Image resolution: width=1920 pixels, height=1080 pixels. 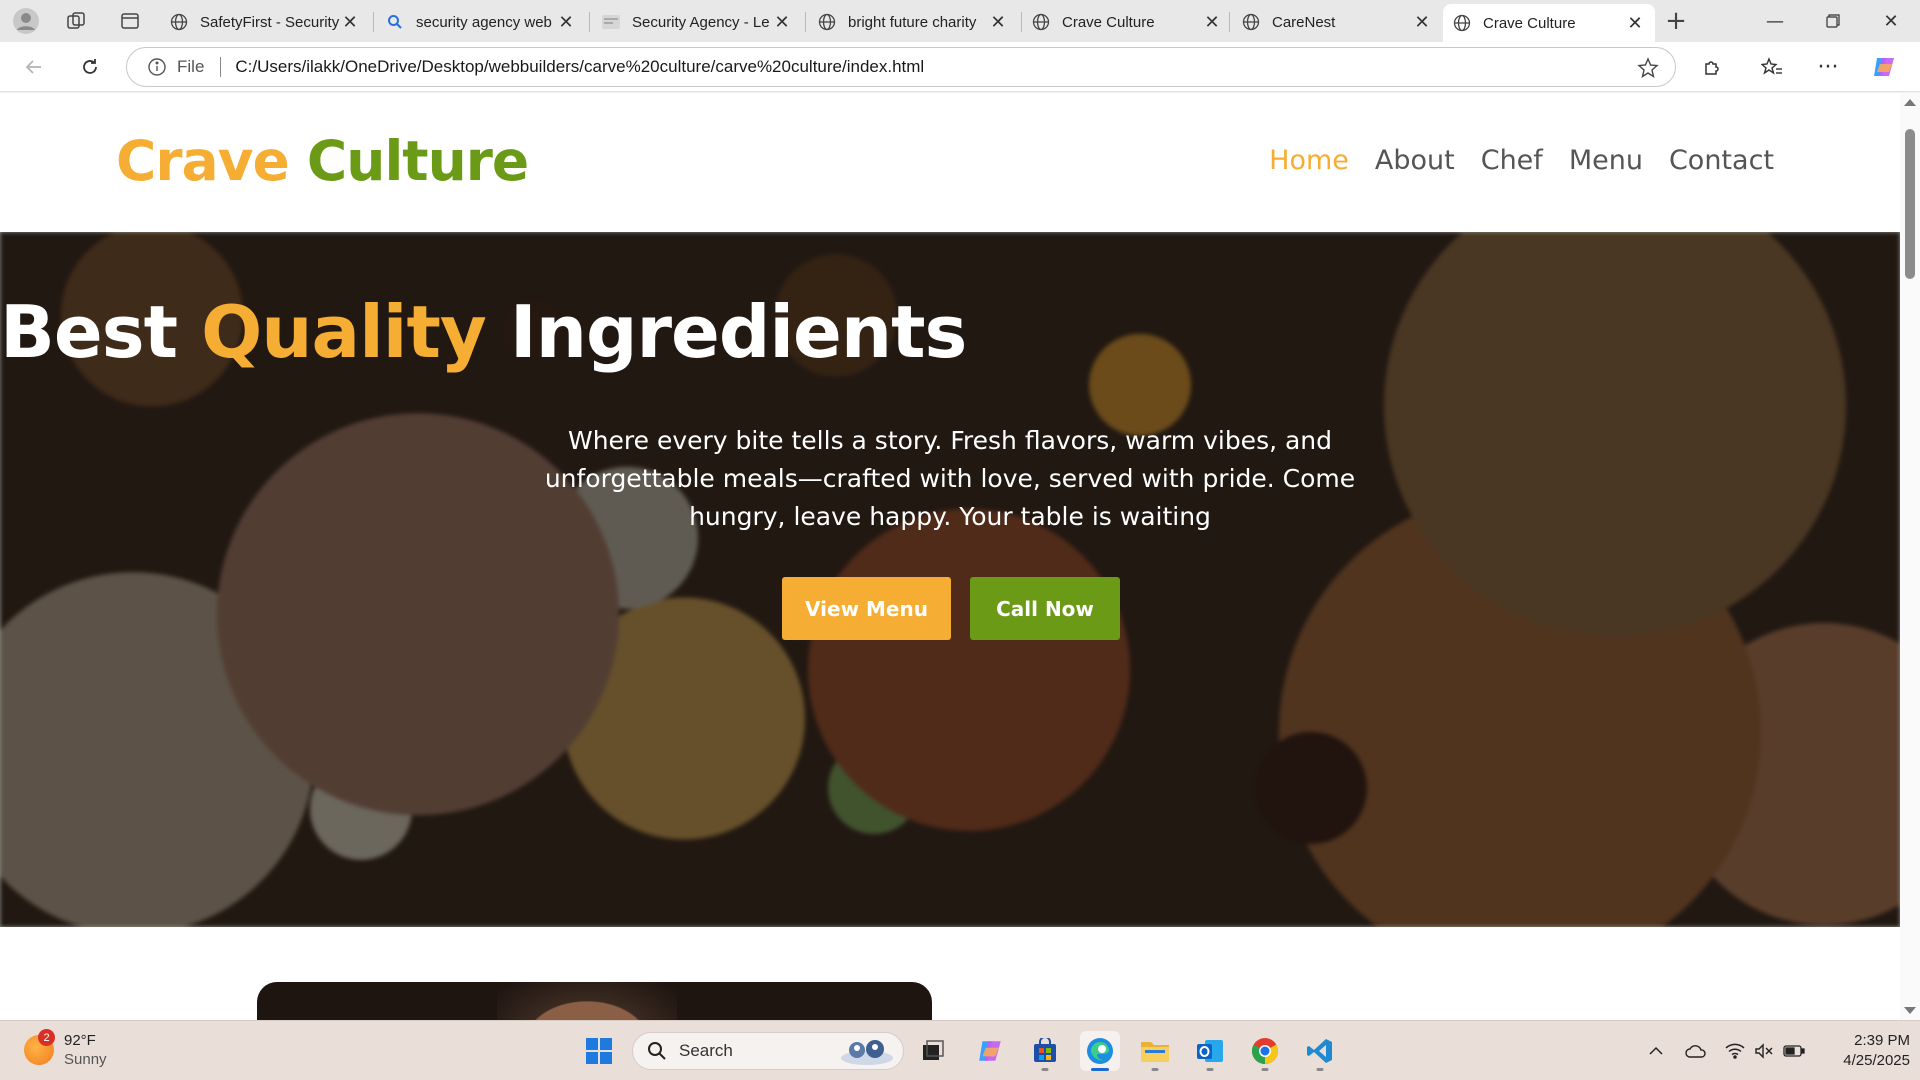 I want to click on tab-crave-culture-active: Crave Culture ✕, so click(x=1549, y=23).